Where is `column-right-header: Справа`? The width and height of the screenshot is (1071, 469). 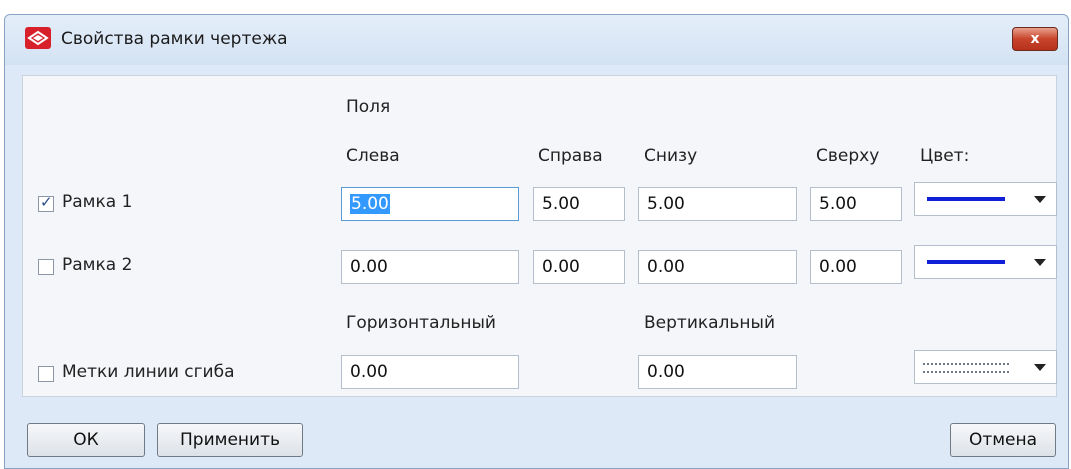
column-right-header: Справа is located at coordinates (570, 156).